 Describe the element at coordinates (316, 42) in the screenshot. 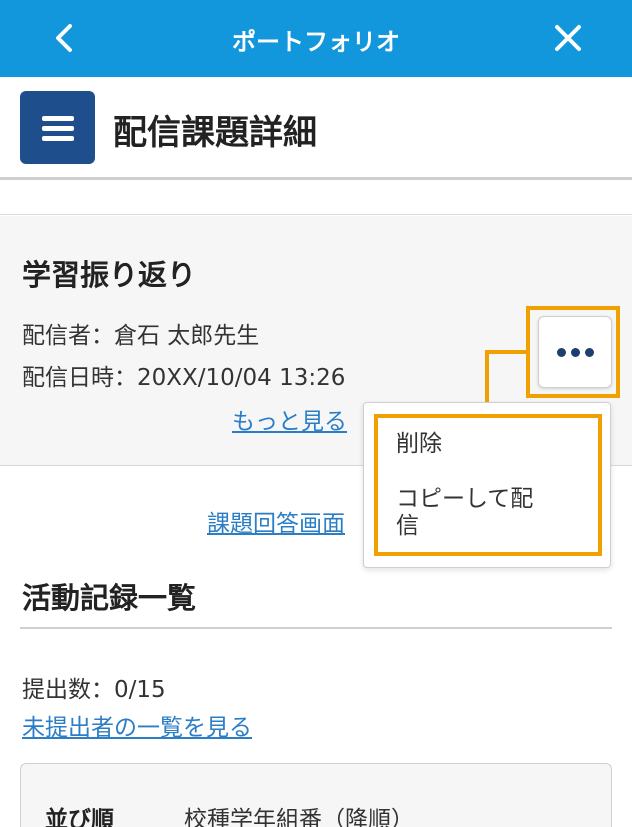

I see `app-title: ポートフォリオ` at that location.